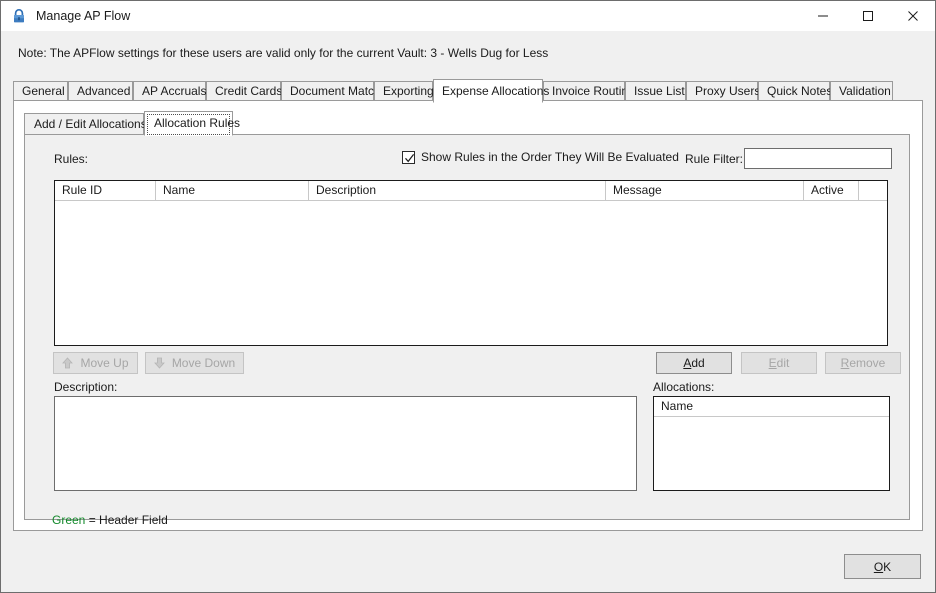  I want to click on tab-document-match: Document Match, so click(331, 91).